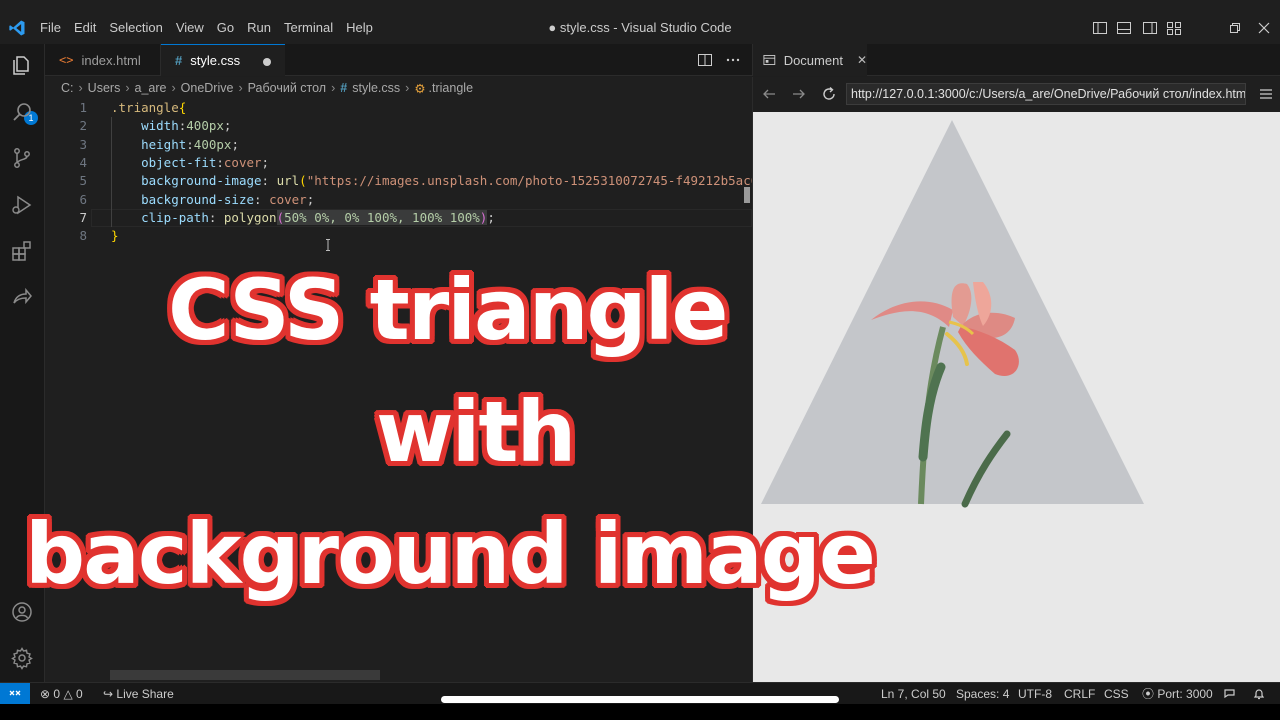 The image size is (1280, 720). Describe the element at coordinates (640, 699) in the screenshot. I see `home-indicator` at that location.